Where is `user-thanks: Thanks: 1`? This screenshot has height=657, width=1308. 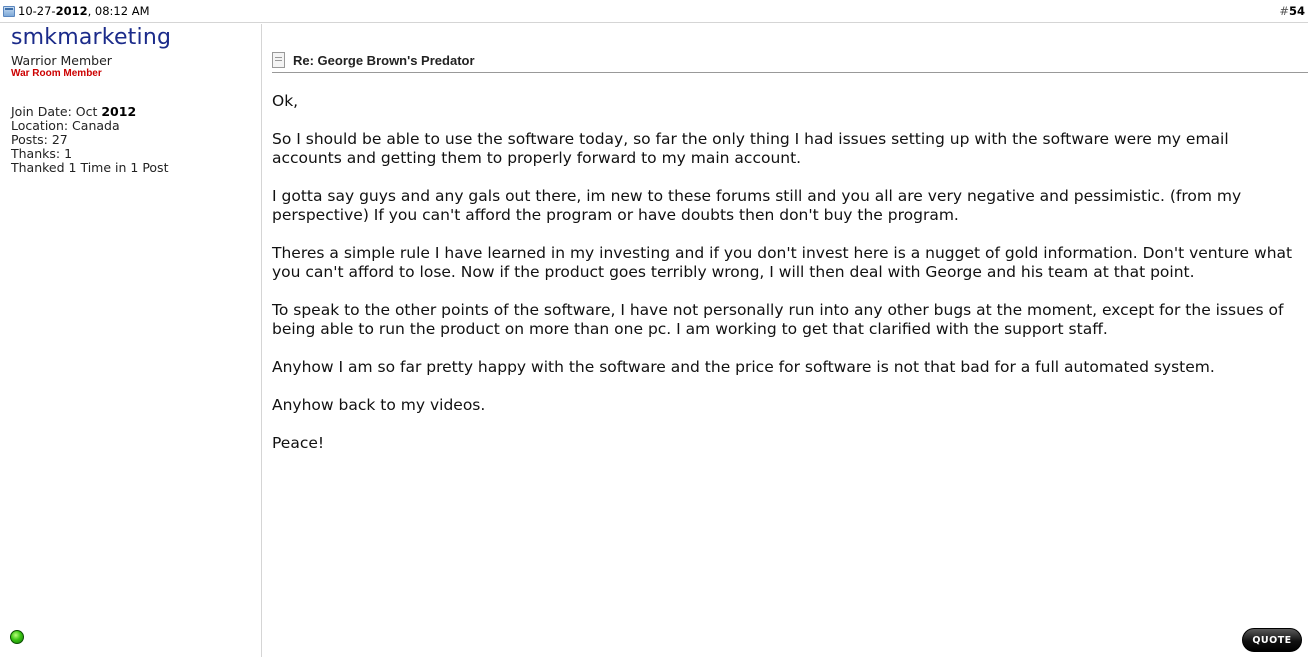
user-thanks: Thanks: 1 is located at coordinates (42, 153).